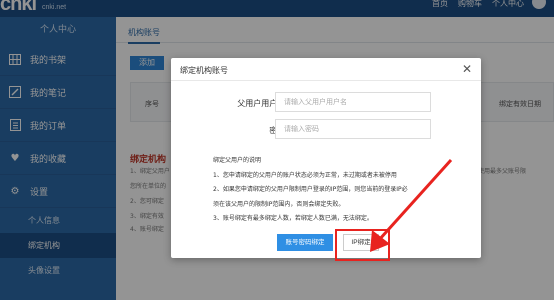 The width and height of the screenshot is (554, 300). I want to click on password-row: 密码:, so click(326, 129).